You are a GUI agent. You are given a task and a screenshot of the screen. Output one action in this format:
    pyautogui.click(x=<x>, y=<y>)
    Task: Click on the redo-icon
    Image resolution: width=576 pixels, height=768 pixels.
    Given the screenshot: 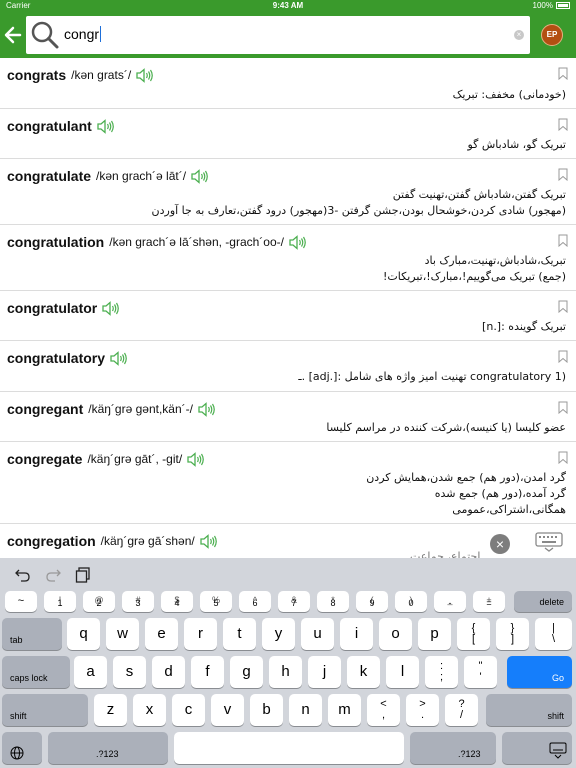 What is the action you would take?
    pyautogui.click(x=53, y=575)
    